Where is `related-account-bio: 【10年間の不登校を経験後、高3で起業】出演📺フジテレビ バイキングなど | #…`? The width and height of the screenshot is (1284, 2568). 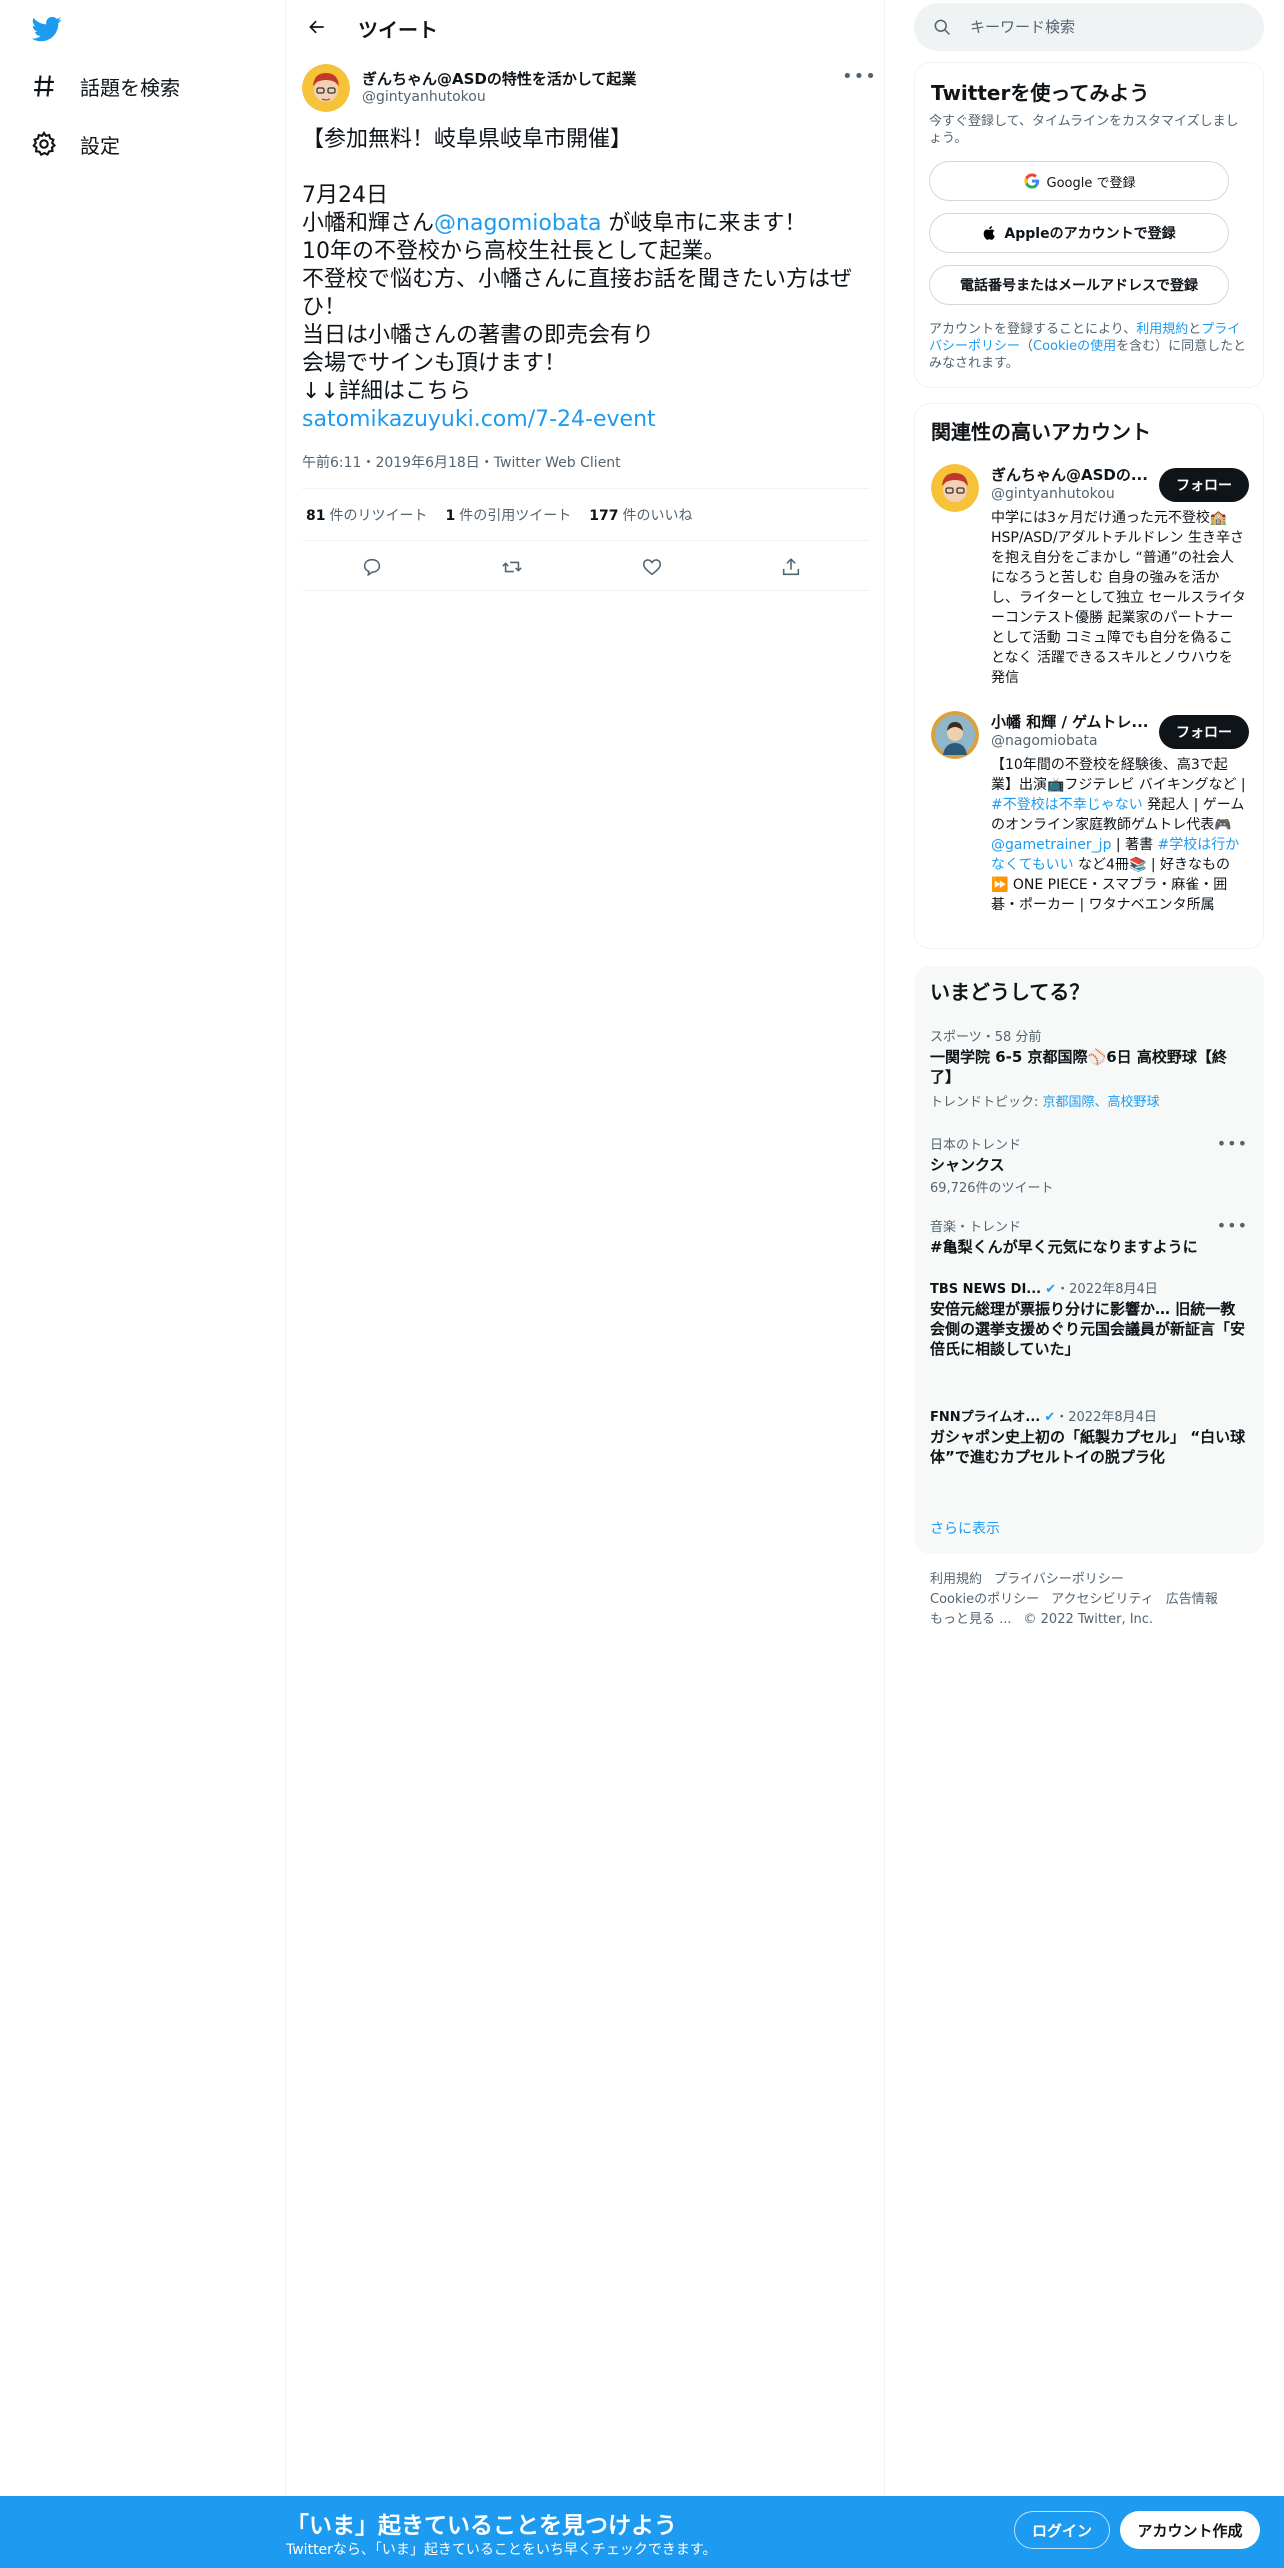 related-account-bio: 【10年間の不登校を経験後、高3で起業】出演📺フジテレビ バイキングなど | #… is located at coordinates (1118, 835).